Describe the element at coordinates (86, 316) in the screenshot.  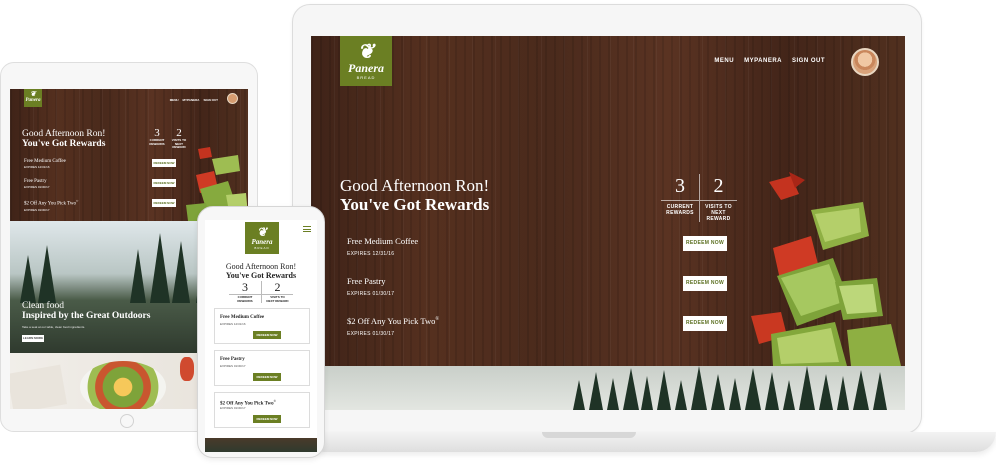
I see `feature-line-2: Inspired by the Great Outdoors` at that location.